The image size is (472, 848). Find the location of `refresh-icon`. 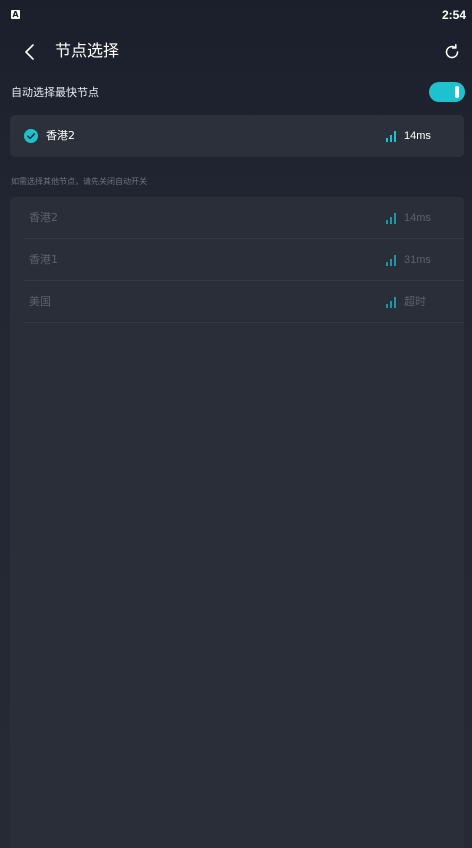

refresh-icon is located at coordinates (452, 51).